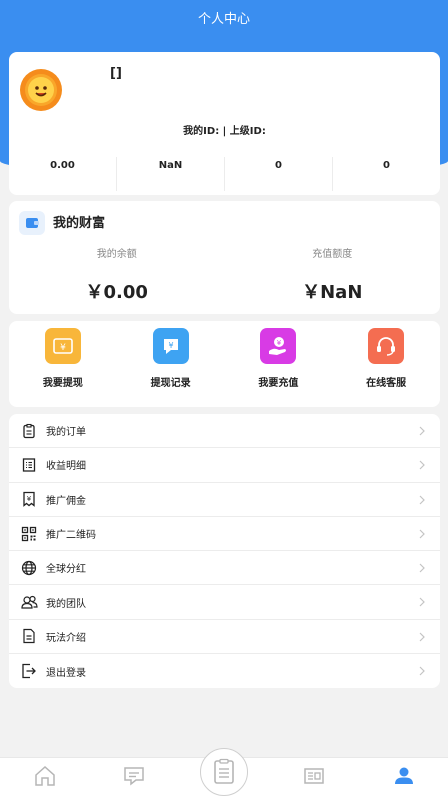 This screenshot has height=798, width=448. What do you see at coordinates (66, 501) in the screenshot?
I see `menu-item-label: 推广佣金` at bounding box center [66, 501].